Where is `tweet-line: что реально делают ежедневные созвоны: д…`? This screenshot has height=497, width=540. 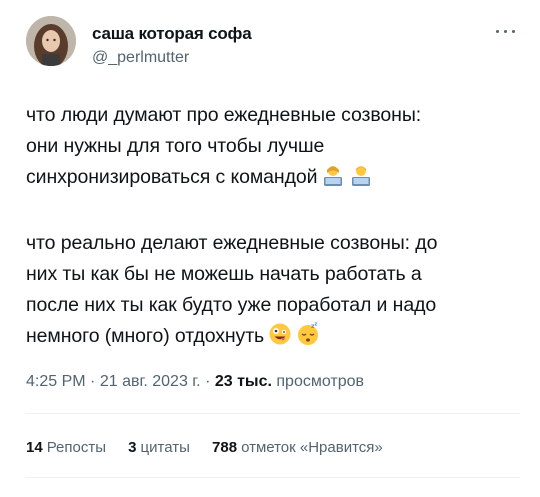 tweet-line: что реально делают ежедневные созвоны: д… is located at coordinates (232, 243).